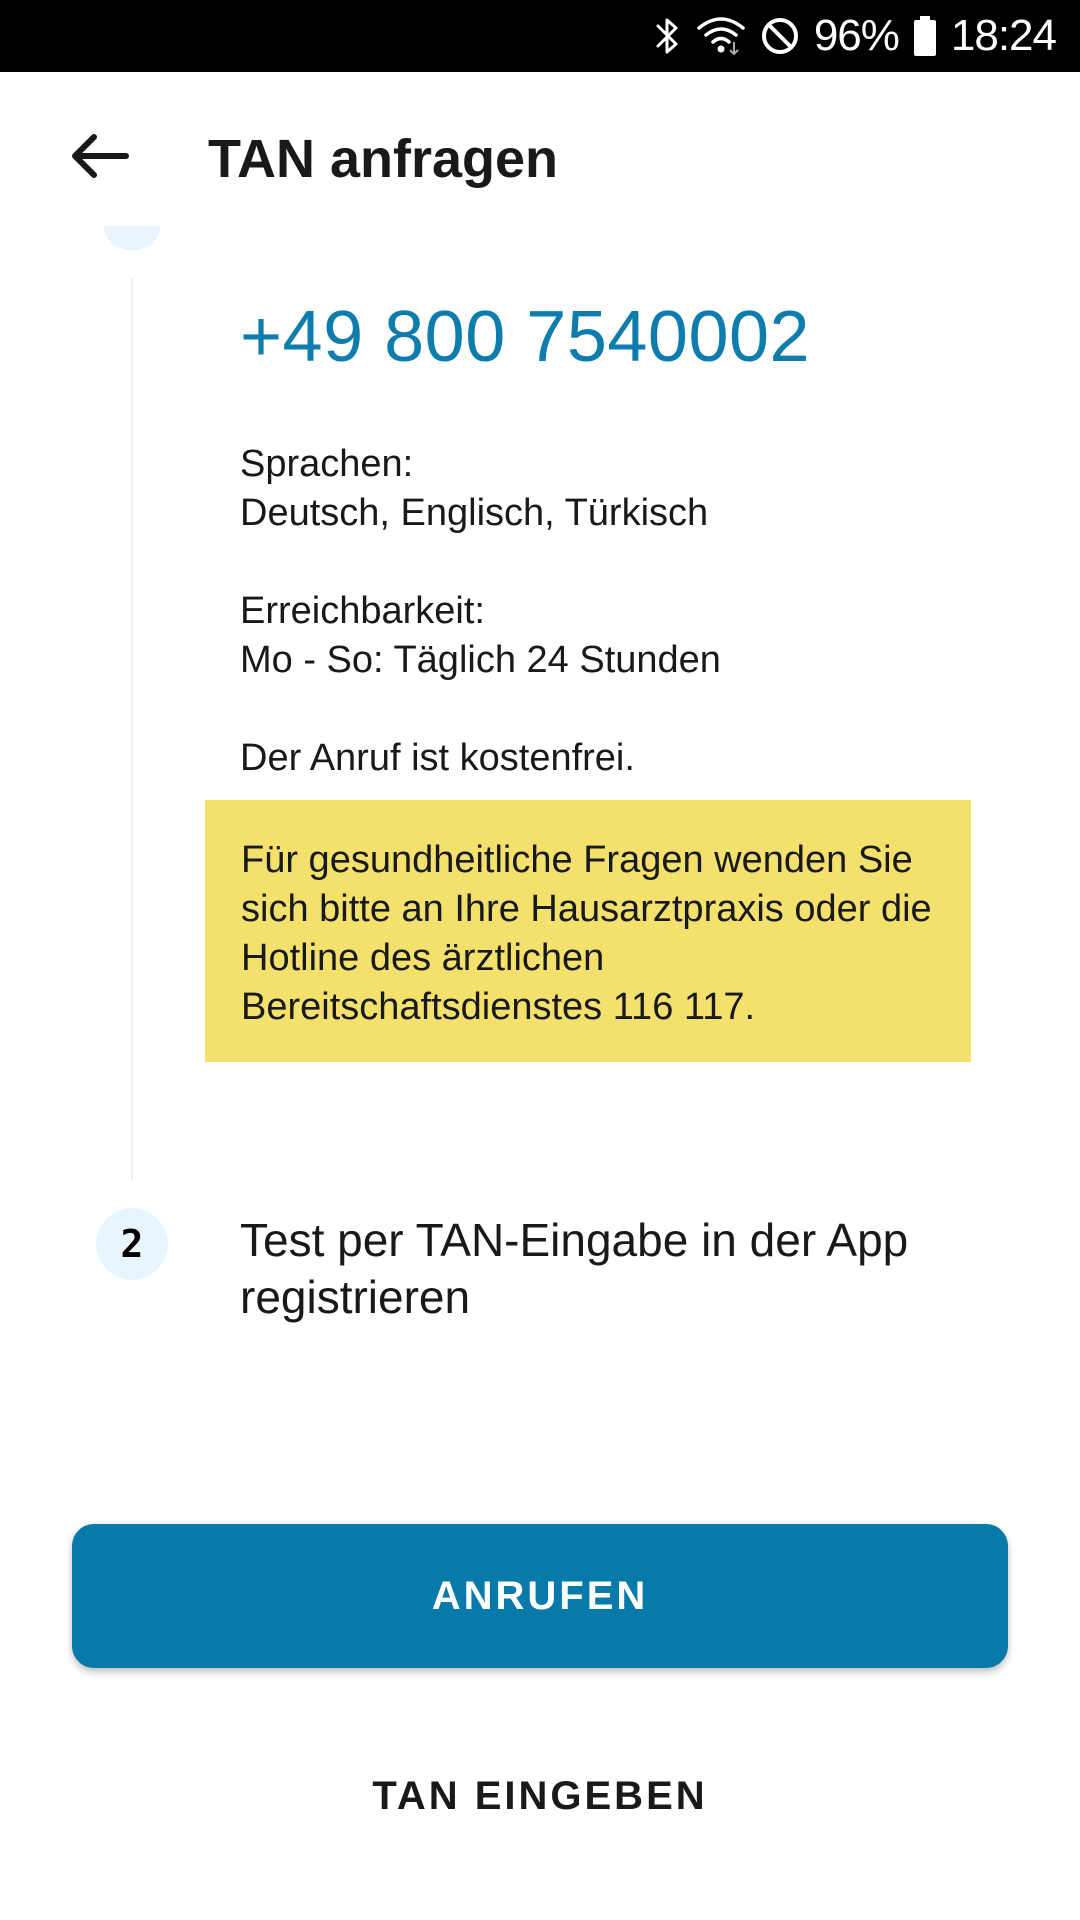 The width and height of the screenshot is (1080, 1920). What do you see at coordinates (132, 238) in the screenshot?
I see `step-1-circle` at bounding box center [132, 238].